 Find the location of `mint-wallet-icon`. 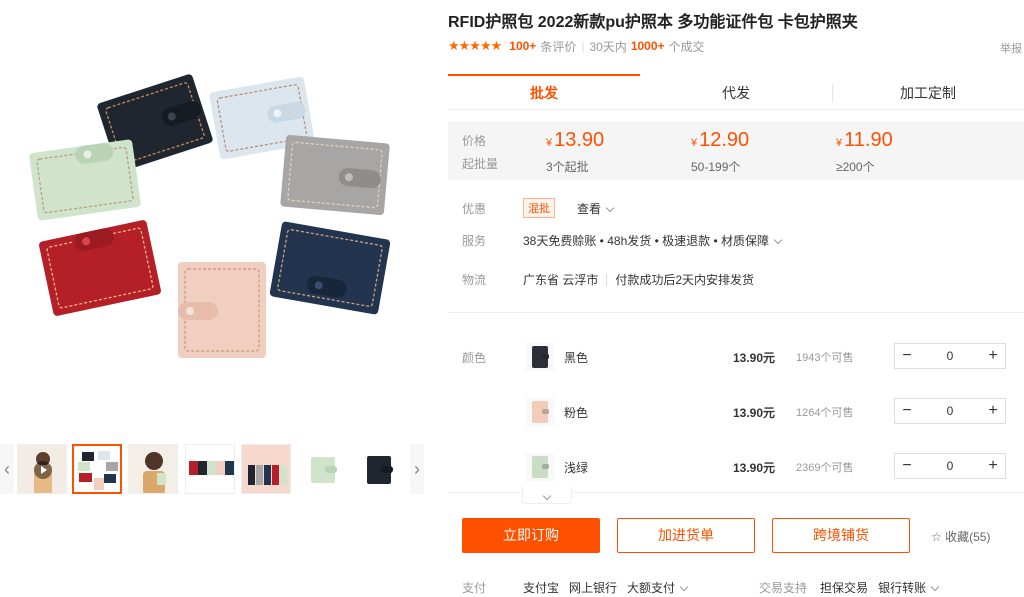

mint-wallet-icon is located at coordinates (323, 469).